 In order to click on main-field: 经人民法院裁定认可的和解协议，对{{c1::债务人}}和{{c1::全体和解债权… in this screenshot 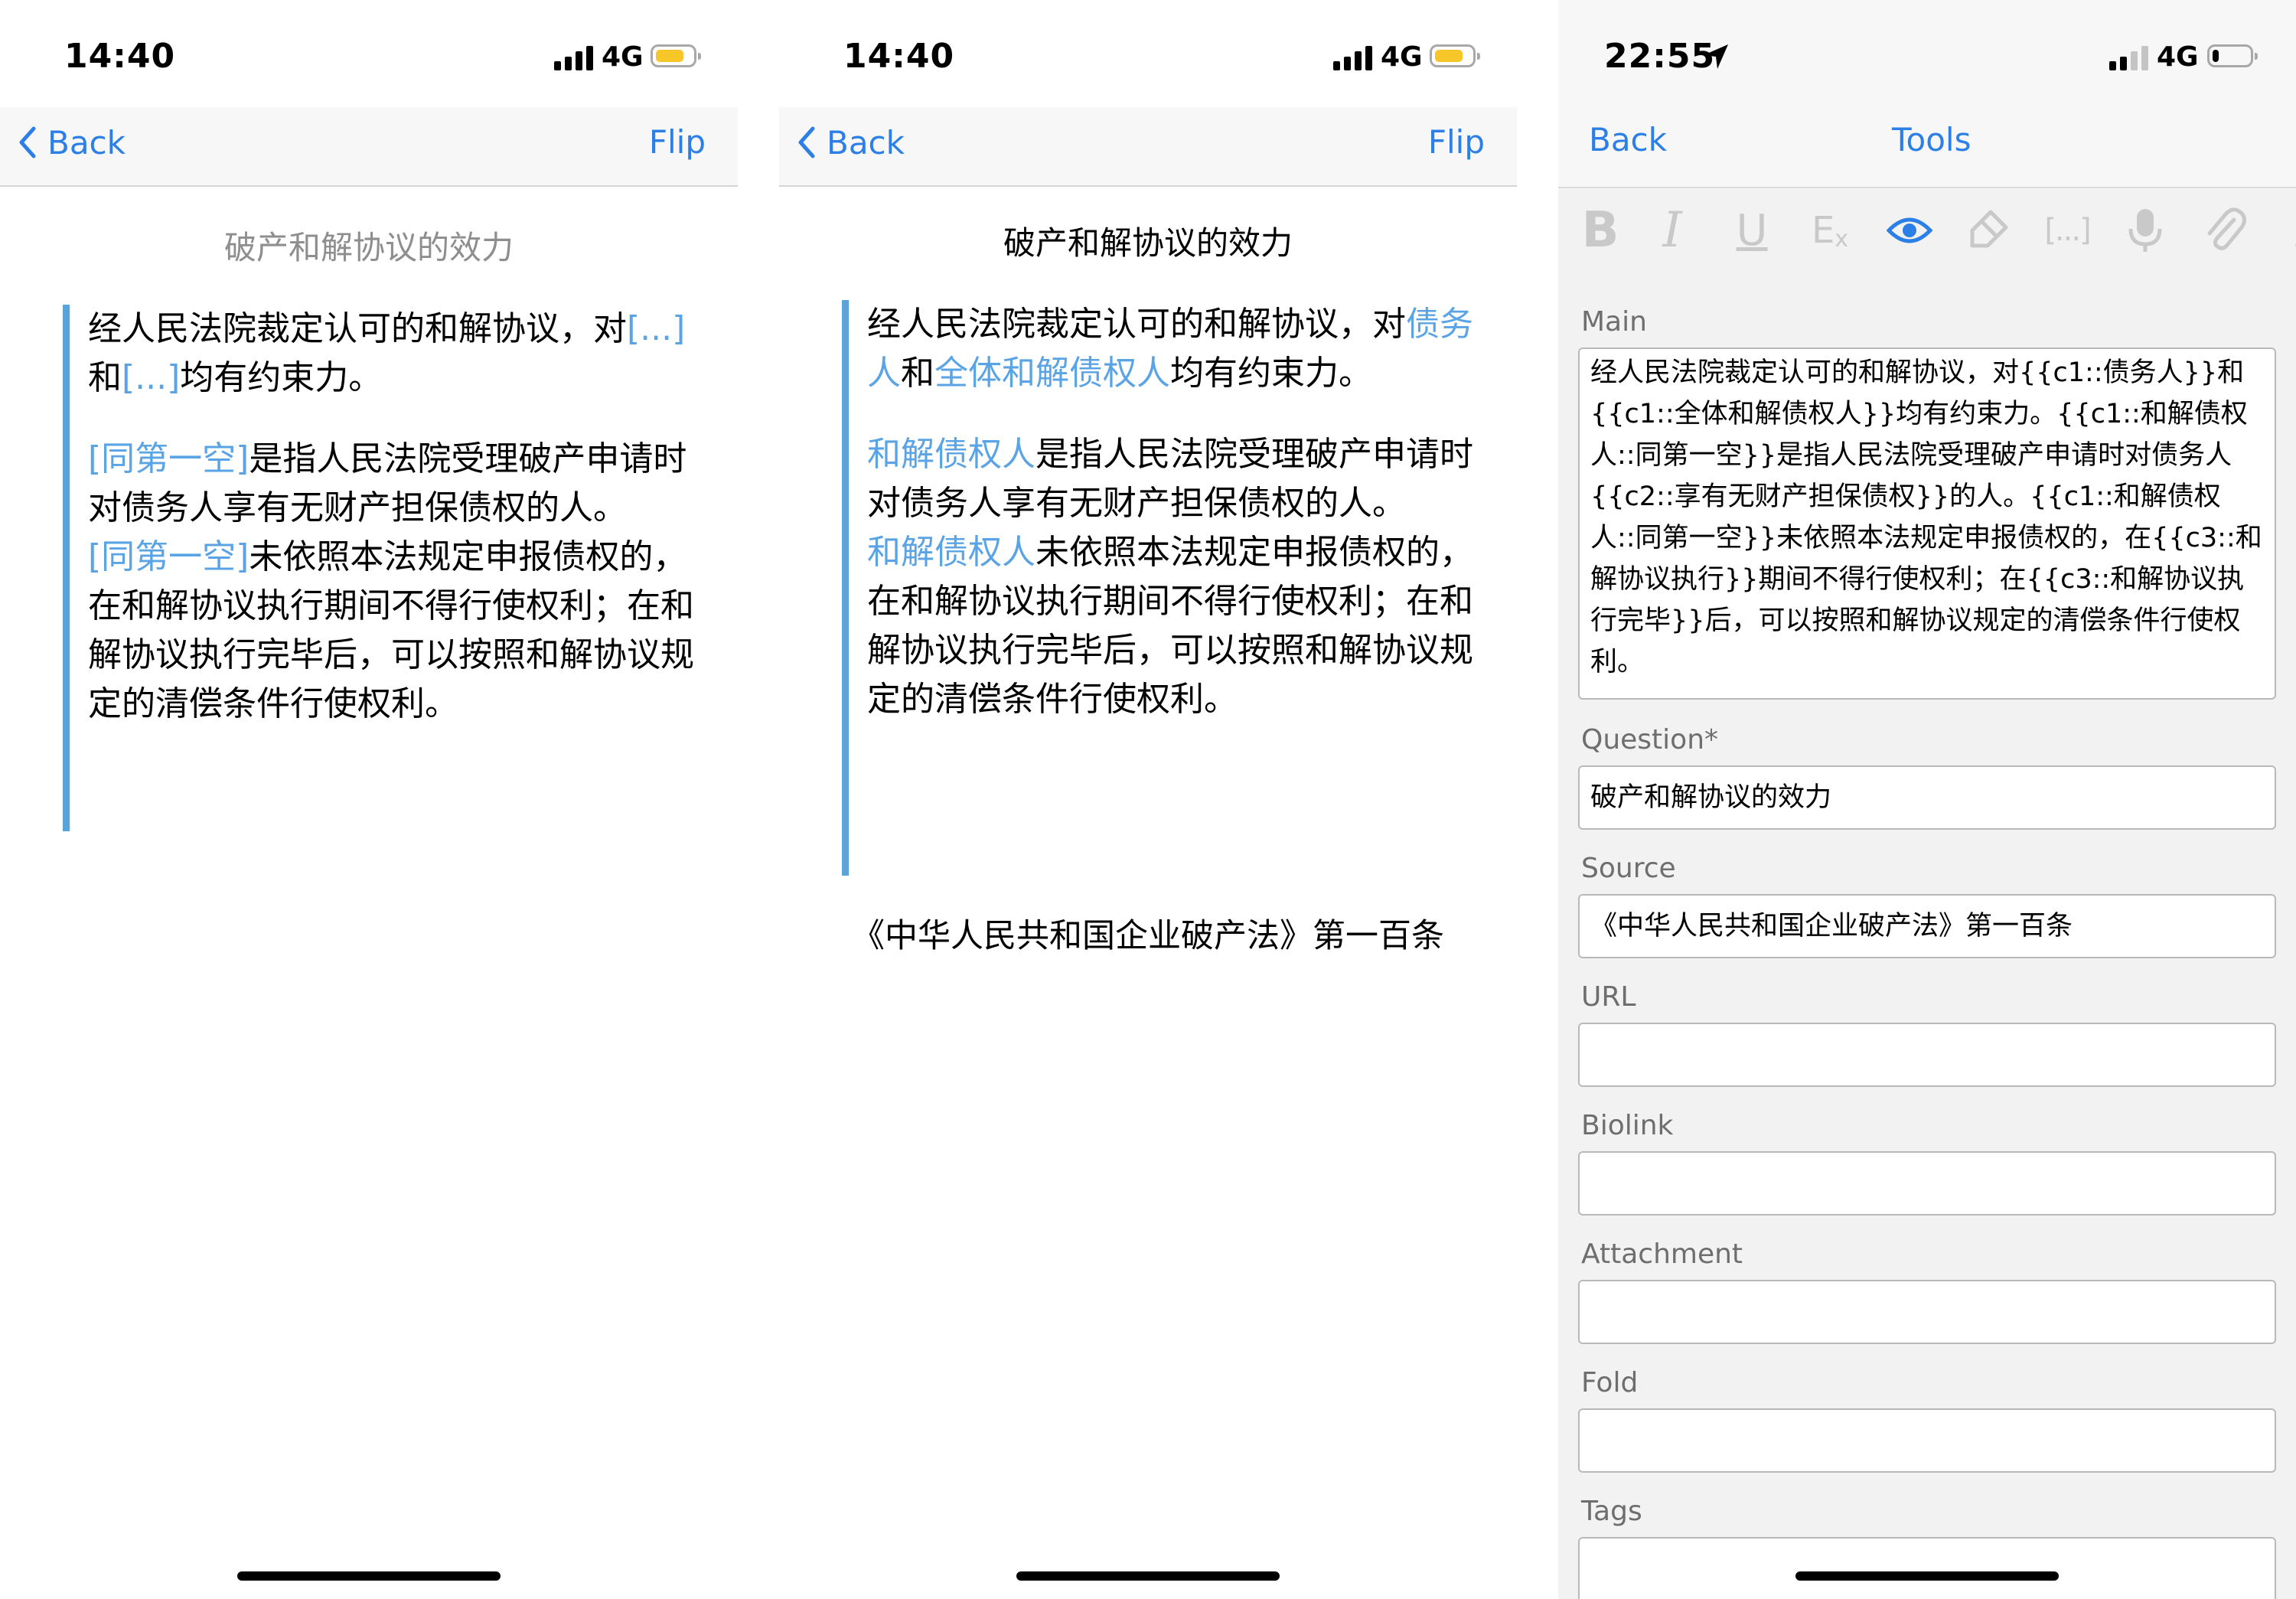, I will do `click(1927, 524)`.